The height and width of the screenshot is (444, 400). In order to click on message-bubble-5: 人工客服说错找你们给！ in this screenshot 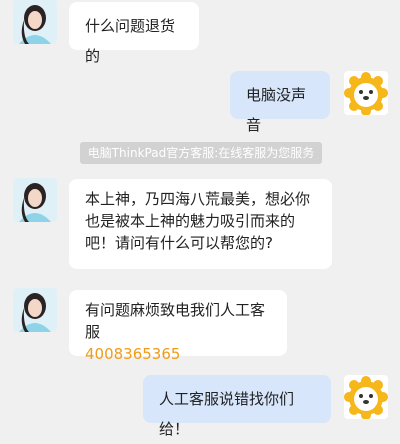, I will do `click(237, 406)`.